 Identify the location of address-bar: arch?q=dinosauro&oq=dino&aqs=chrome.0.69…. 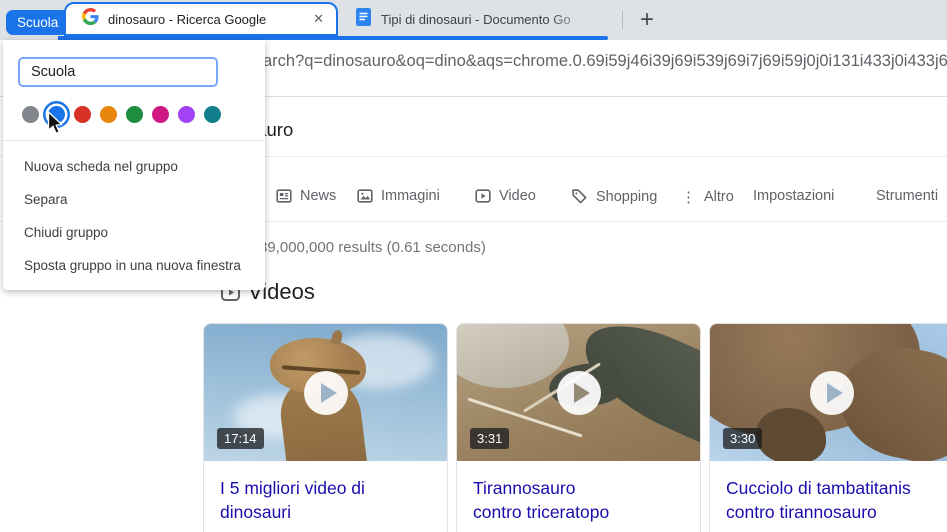
(605, 61).